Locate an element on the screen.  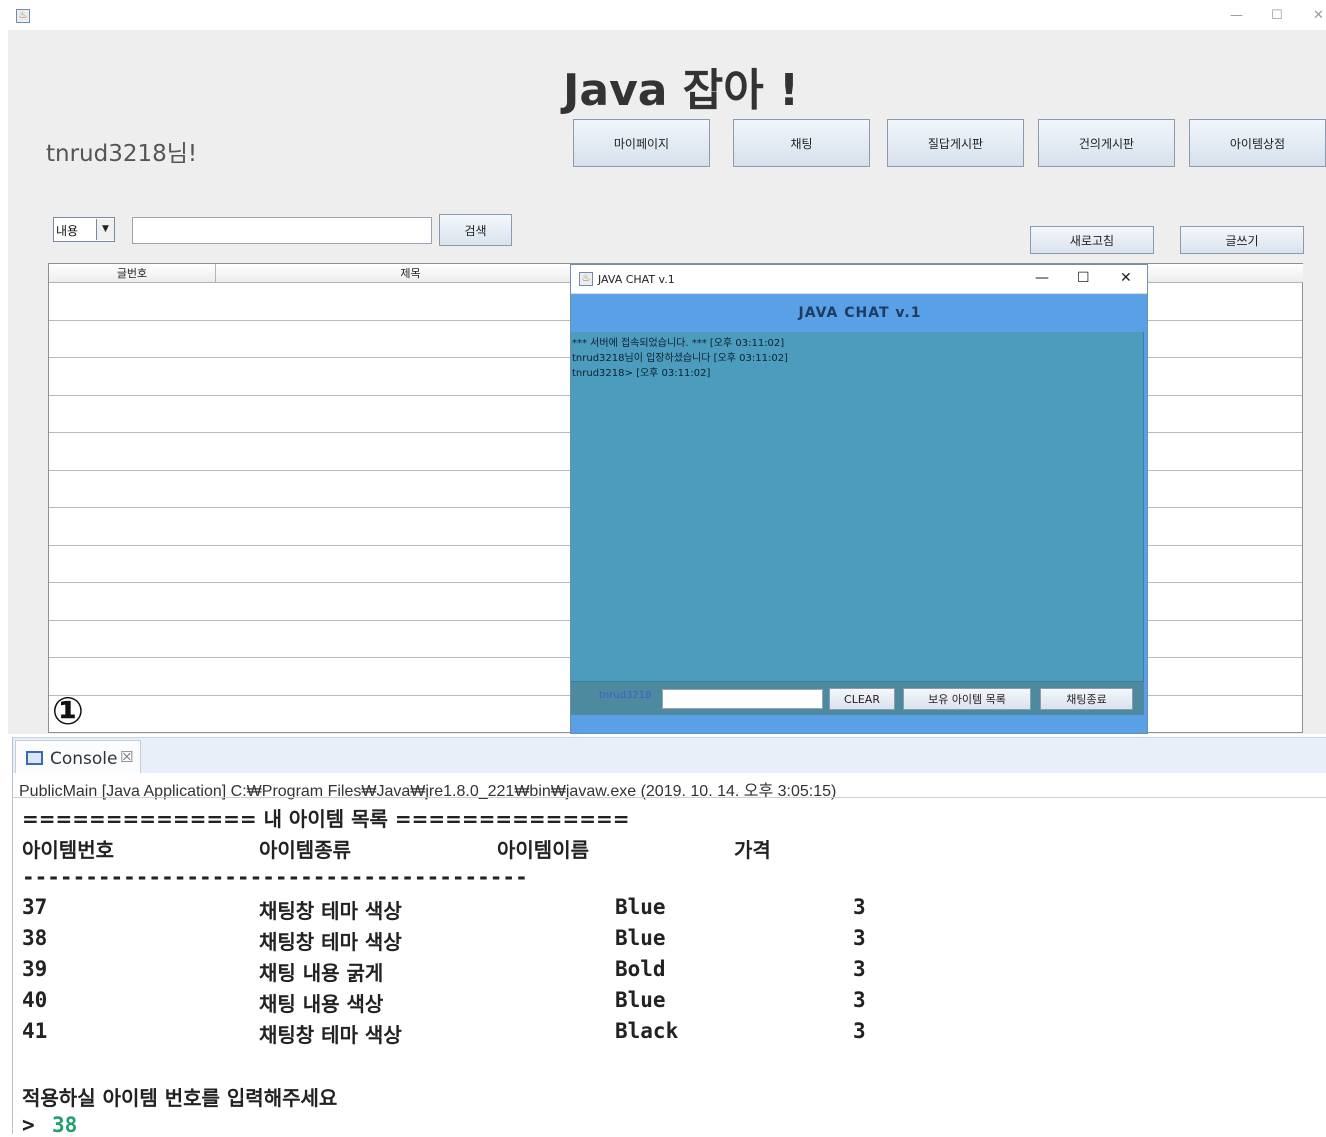
console-column-price: 가격 is located at coordinates (752, 850).